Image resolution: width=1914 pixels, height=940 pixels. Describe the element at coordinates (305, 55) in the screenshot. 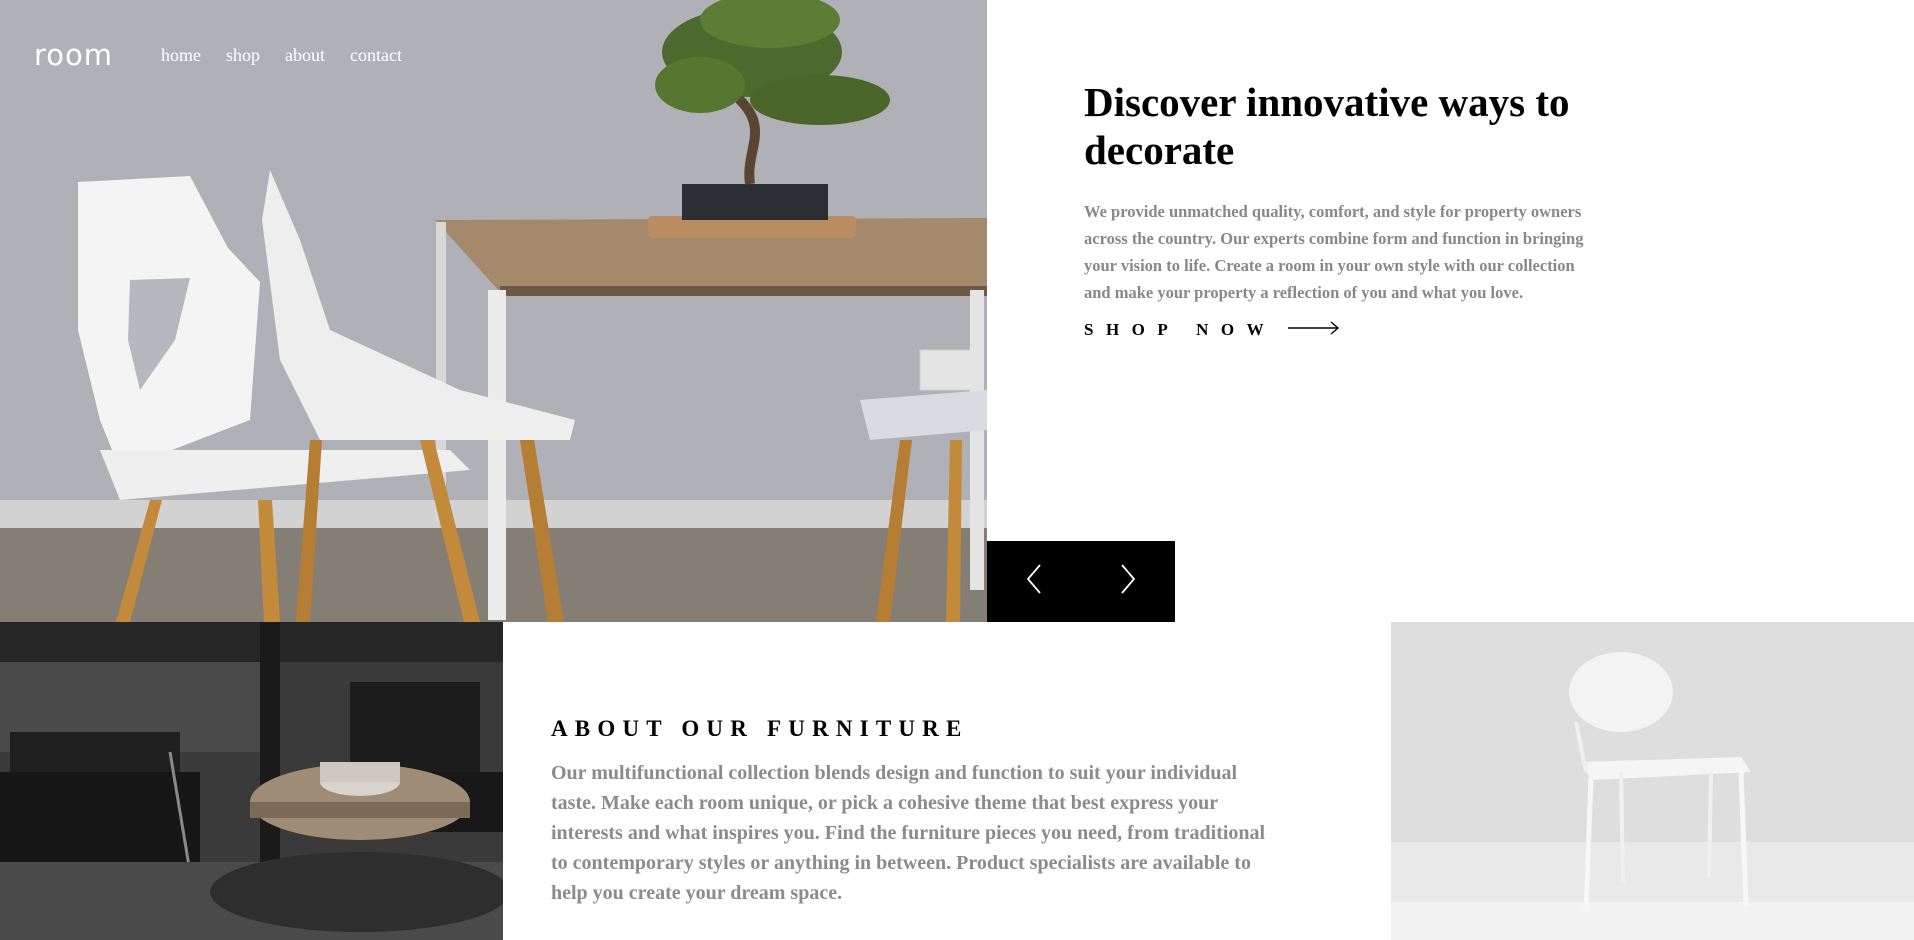

I see `nav-link-about: about` at that location.